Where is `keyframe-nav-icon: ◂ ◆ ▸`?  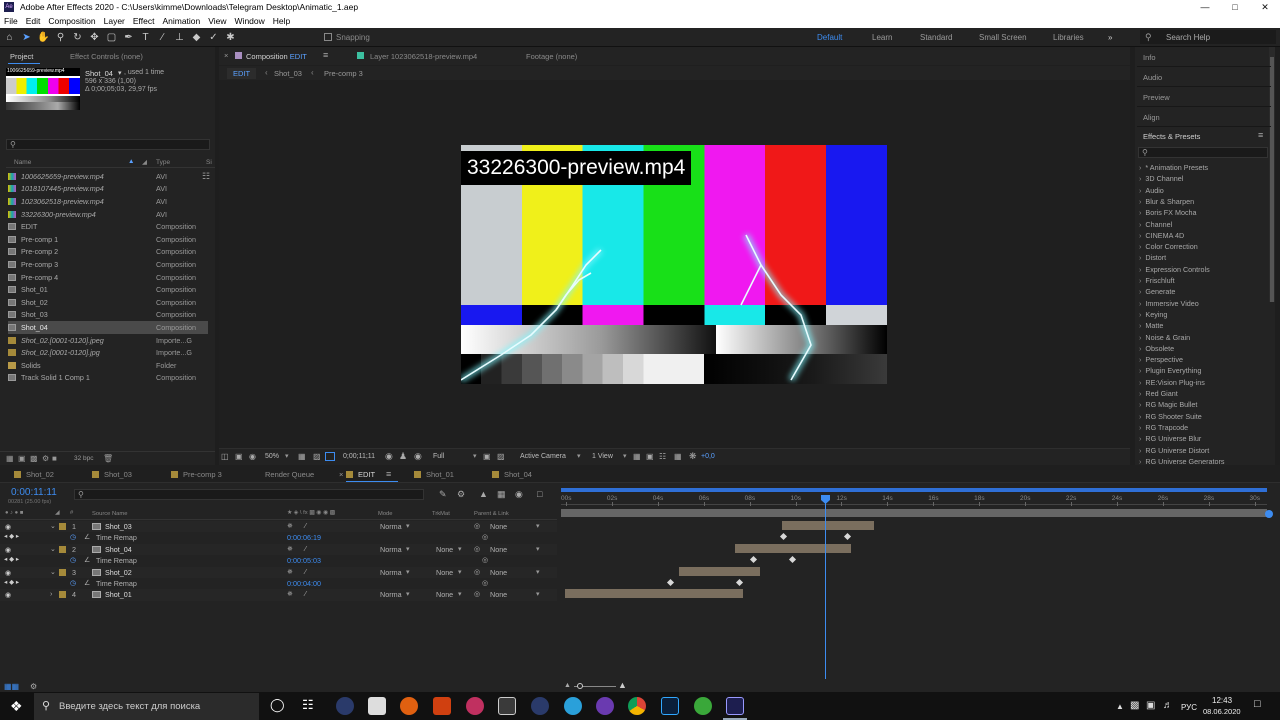
keyframe-nav-icon: ◂ ◆ ▸ is located at coordinates (11, 559).